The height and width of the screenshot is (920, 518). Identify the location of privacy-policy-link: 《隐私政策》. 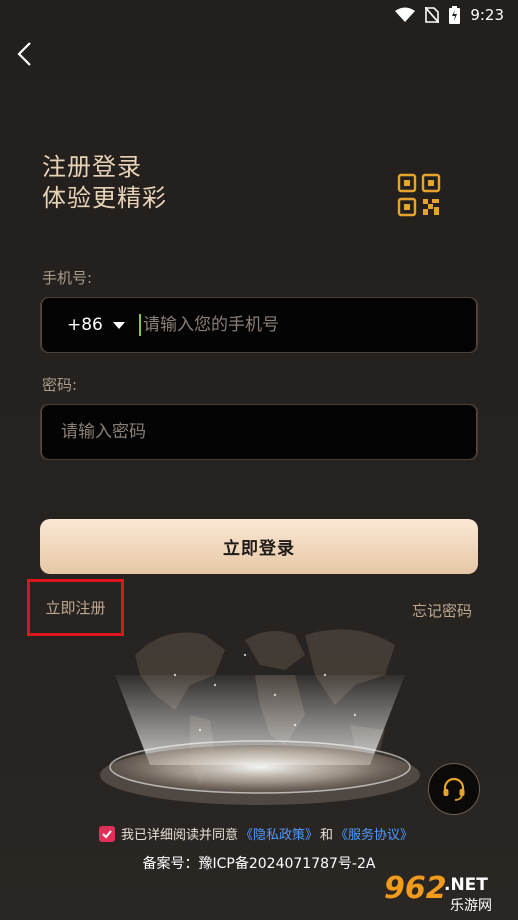
(279, 833).